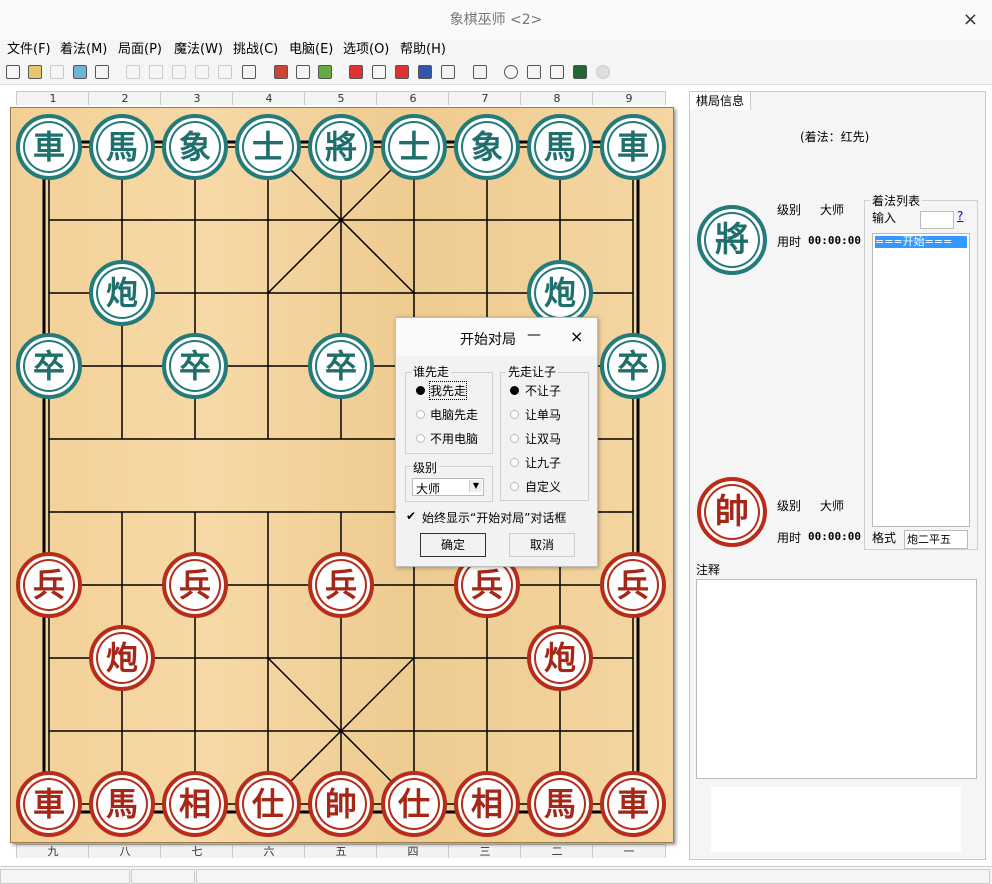 This screenshot has height=884, width=992. Describe the element at coordinates (514, 390) in the screenshot. I see `radio-no-handicap` at that location.